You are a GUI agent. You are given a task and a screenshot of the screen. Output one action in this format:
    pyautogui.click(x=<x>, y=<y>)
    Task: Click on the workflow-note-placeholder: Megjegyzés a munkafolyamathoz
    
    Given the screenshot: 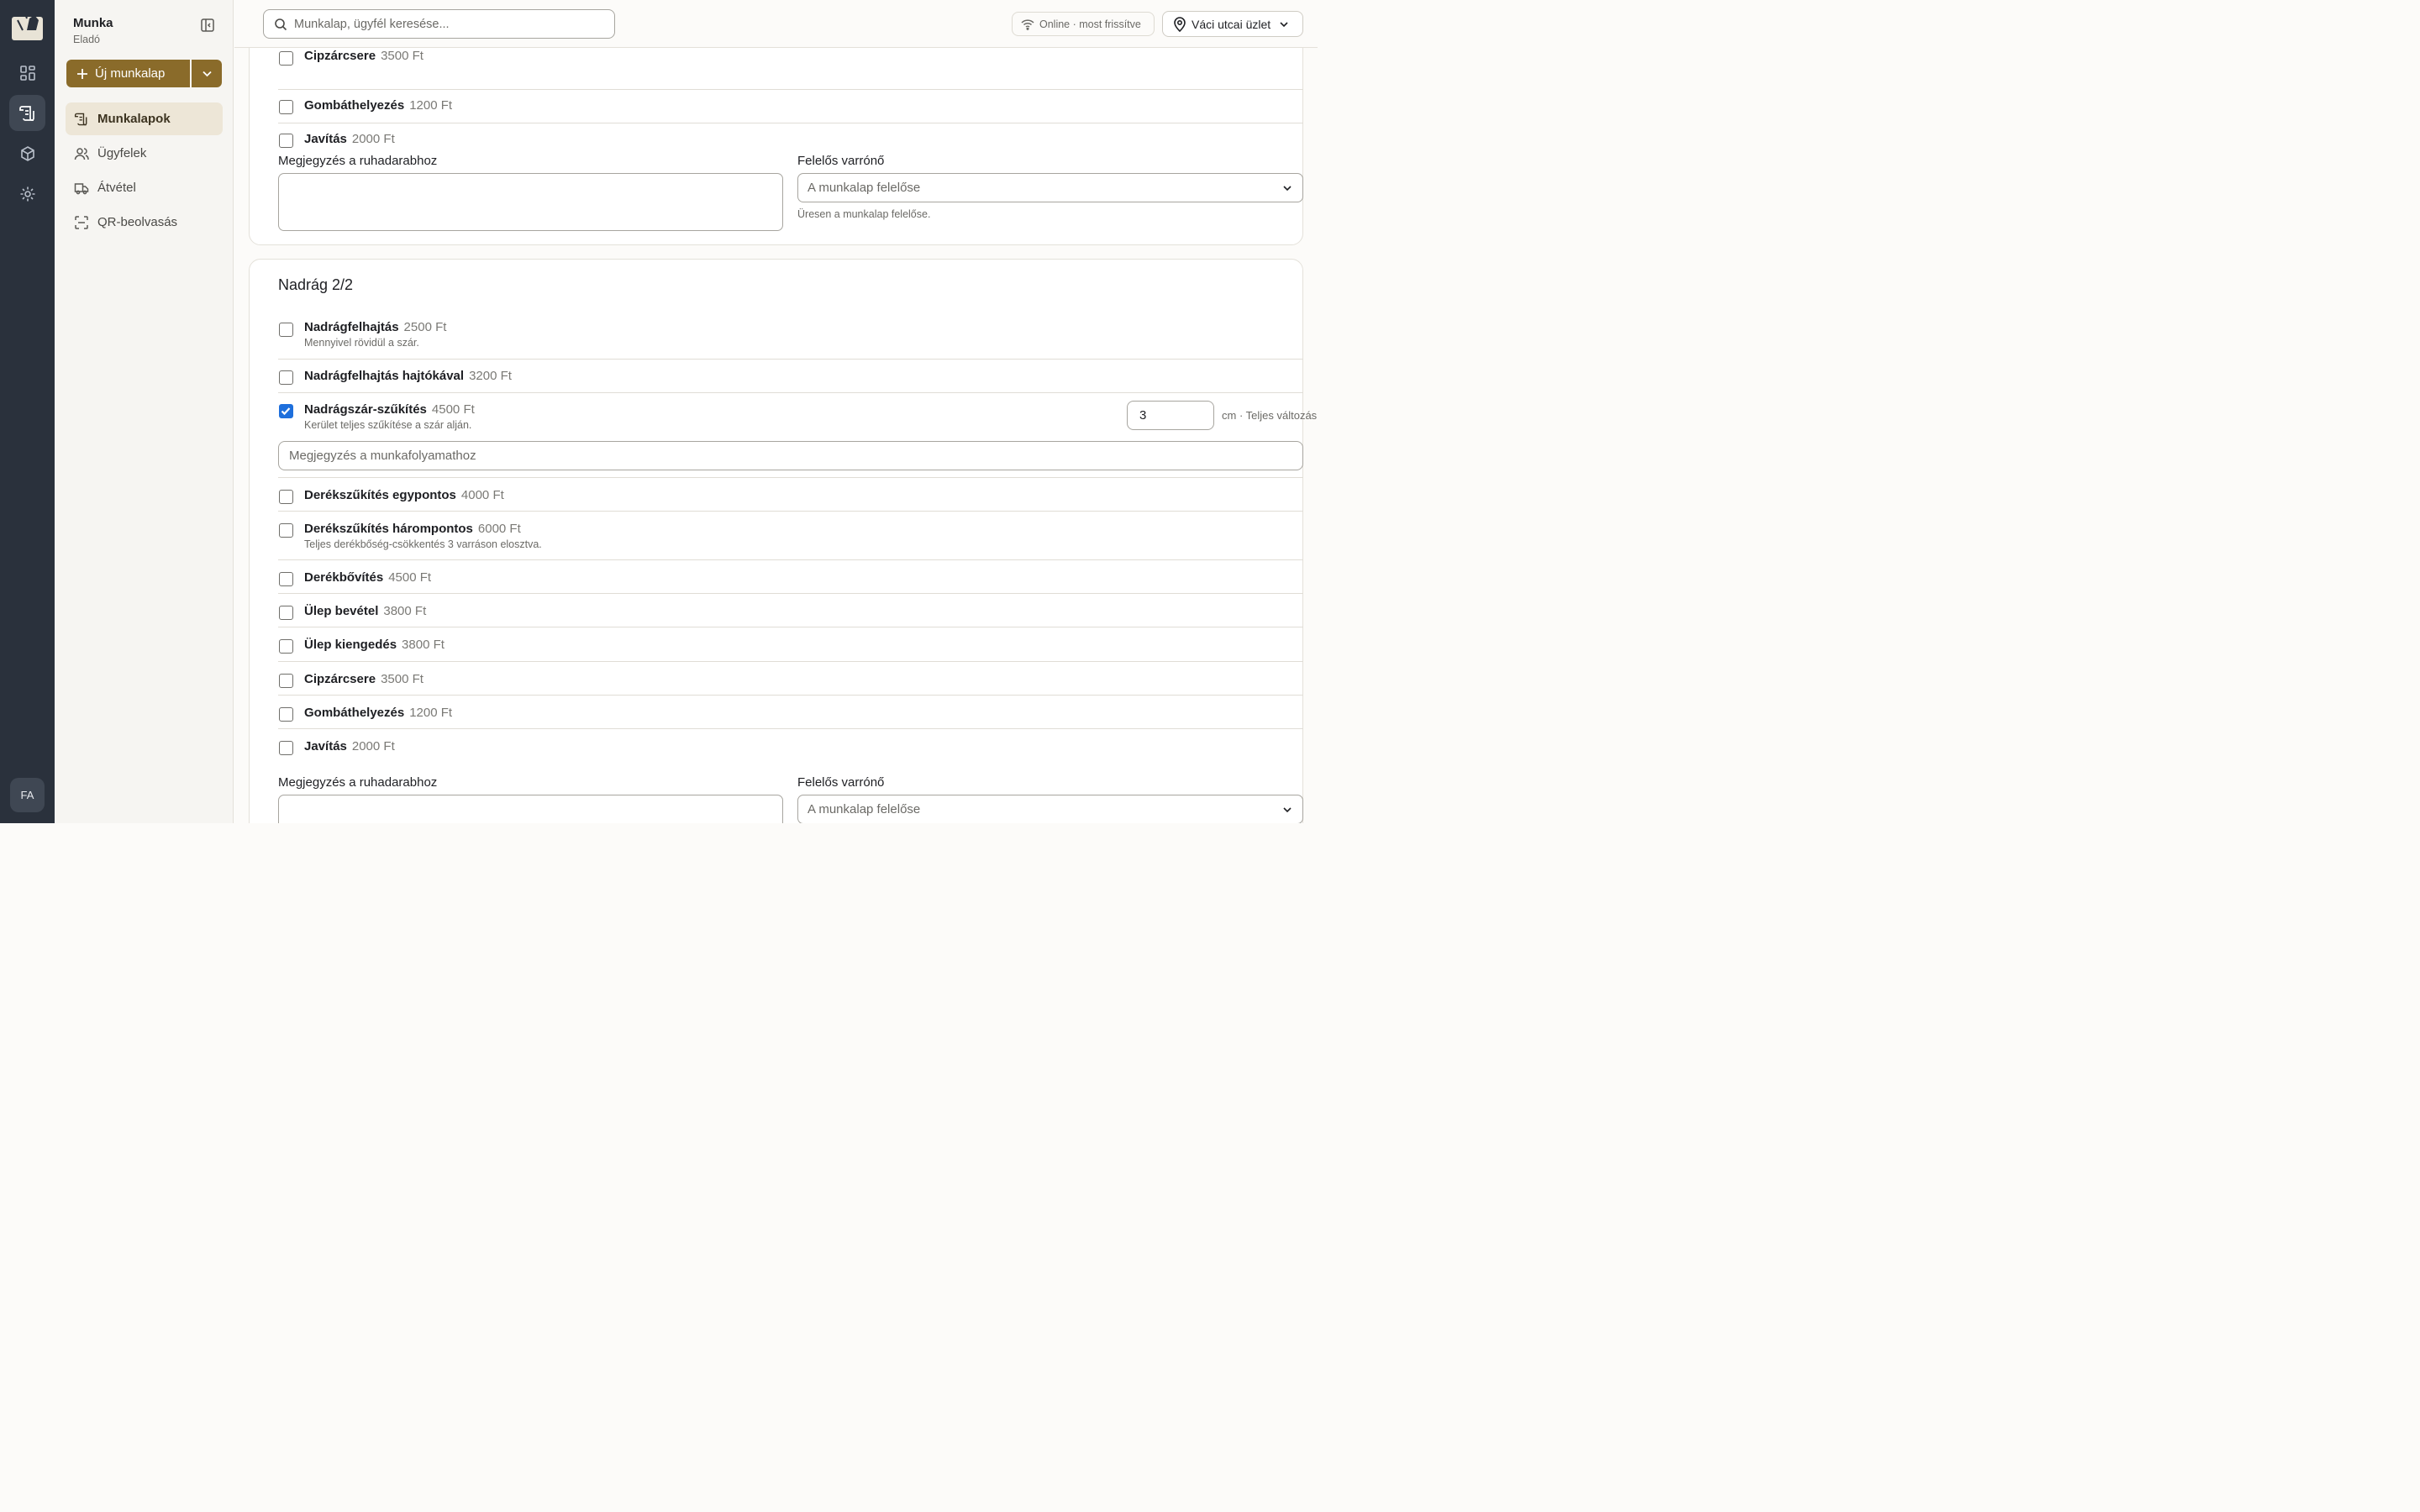 What is the action you would take?
    pyautogui.click(x=382, y=456)
    